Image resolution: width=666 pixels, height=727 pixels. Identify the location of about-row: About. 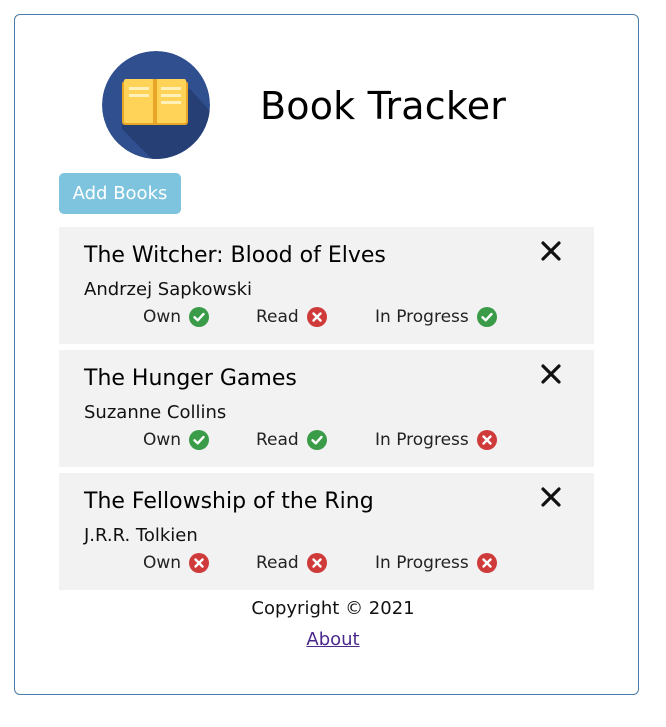
(333, 639).